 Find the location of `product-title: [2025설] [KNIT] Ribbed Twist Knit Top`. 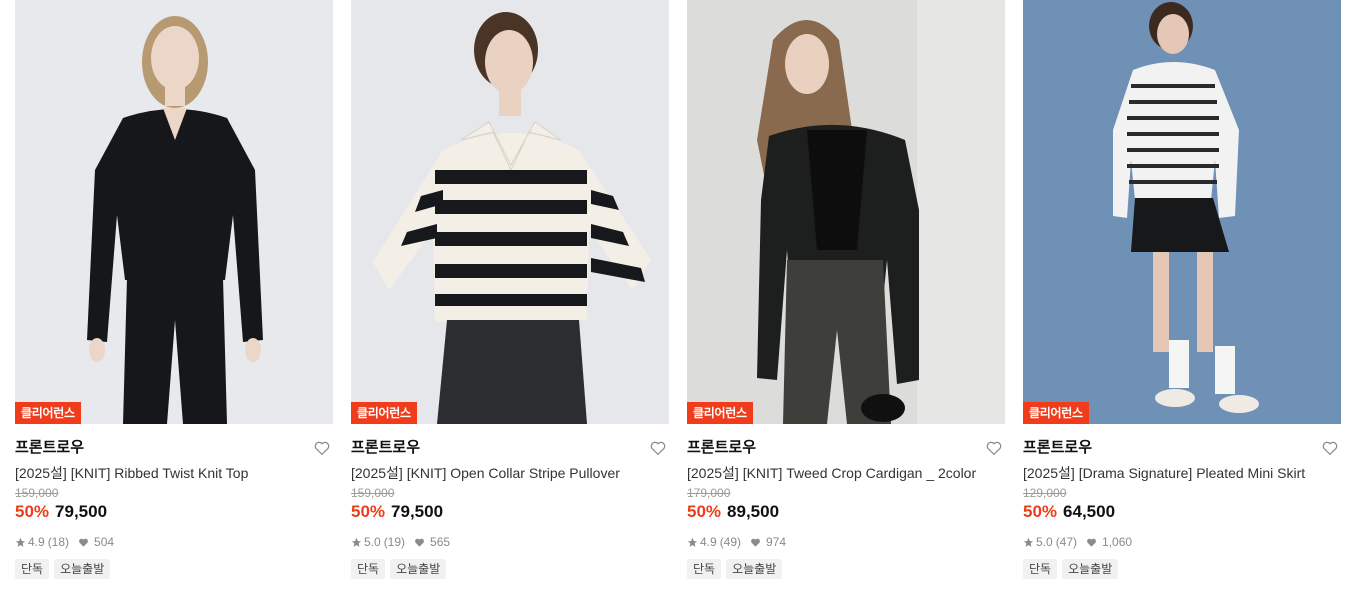

product-title: [2025설] [KNIT] Ribbed Twist Knit Top is located at coordinates (174, 473).